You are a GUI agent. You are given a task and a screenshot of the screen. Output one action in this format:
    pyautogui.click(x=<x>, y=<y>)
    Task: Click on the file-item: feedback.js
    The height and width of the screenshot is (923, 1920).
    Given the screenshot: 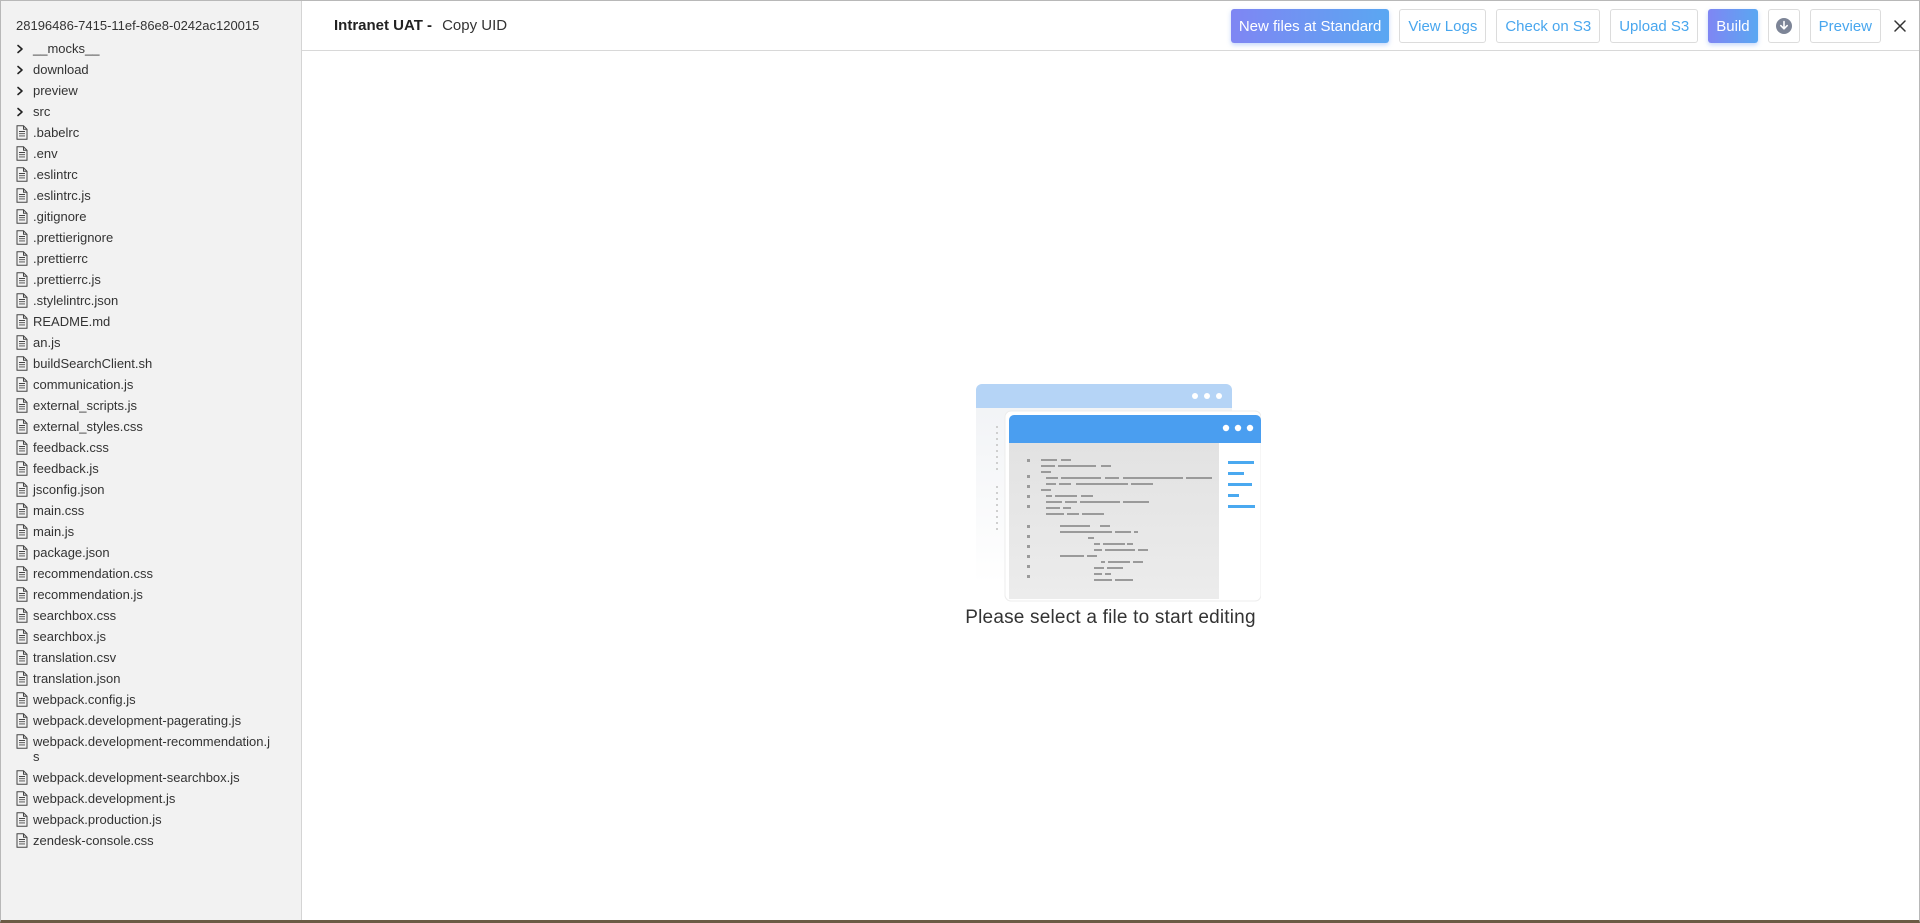 What is the action you would take?
    pyautogui.click(x=150, y=468)
    